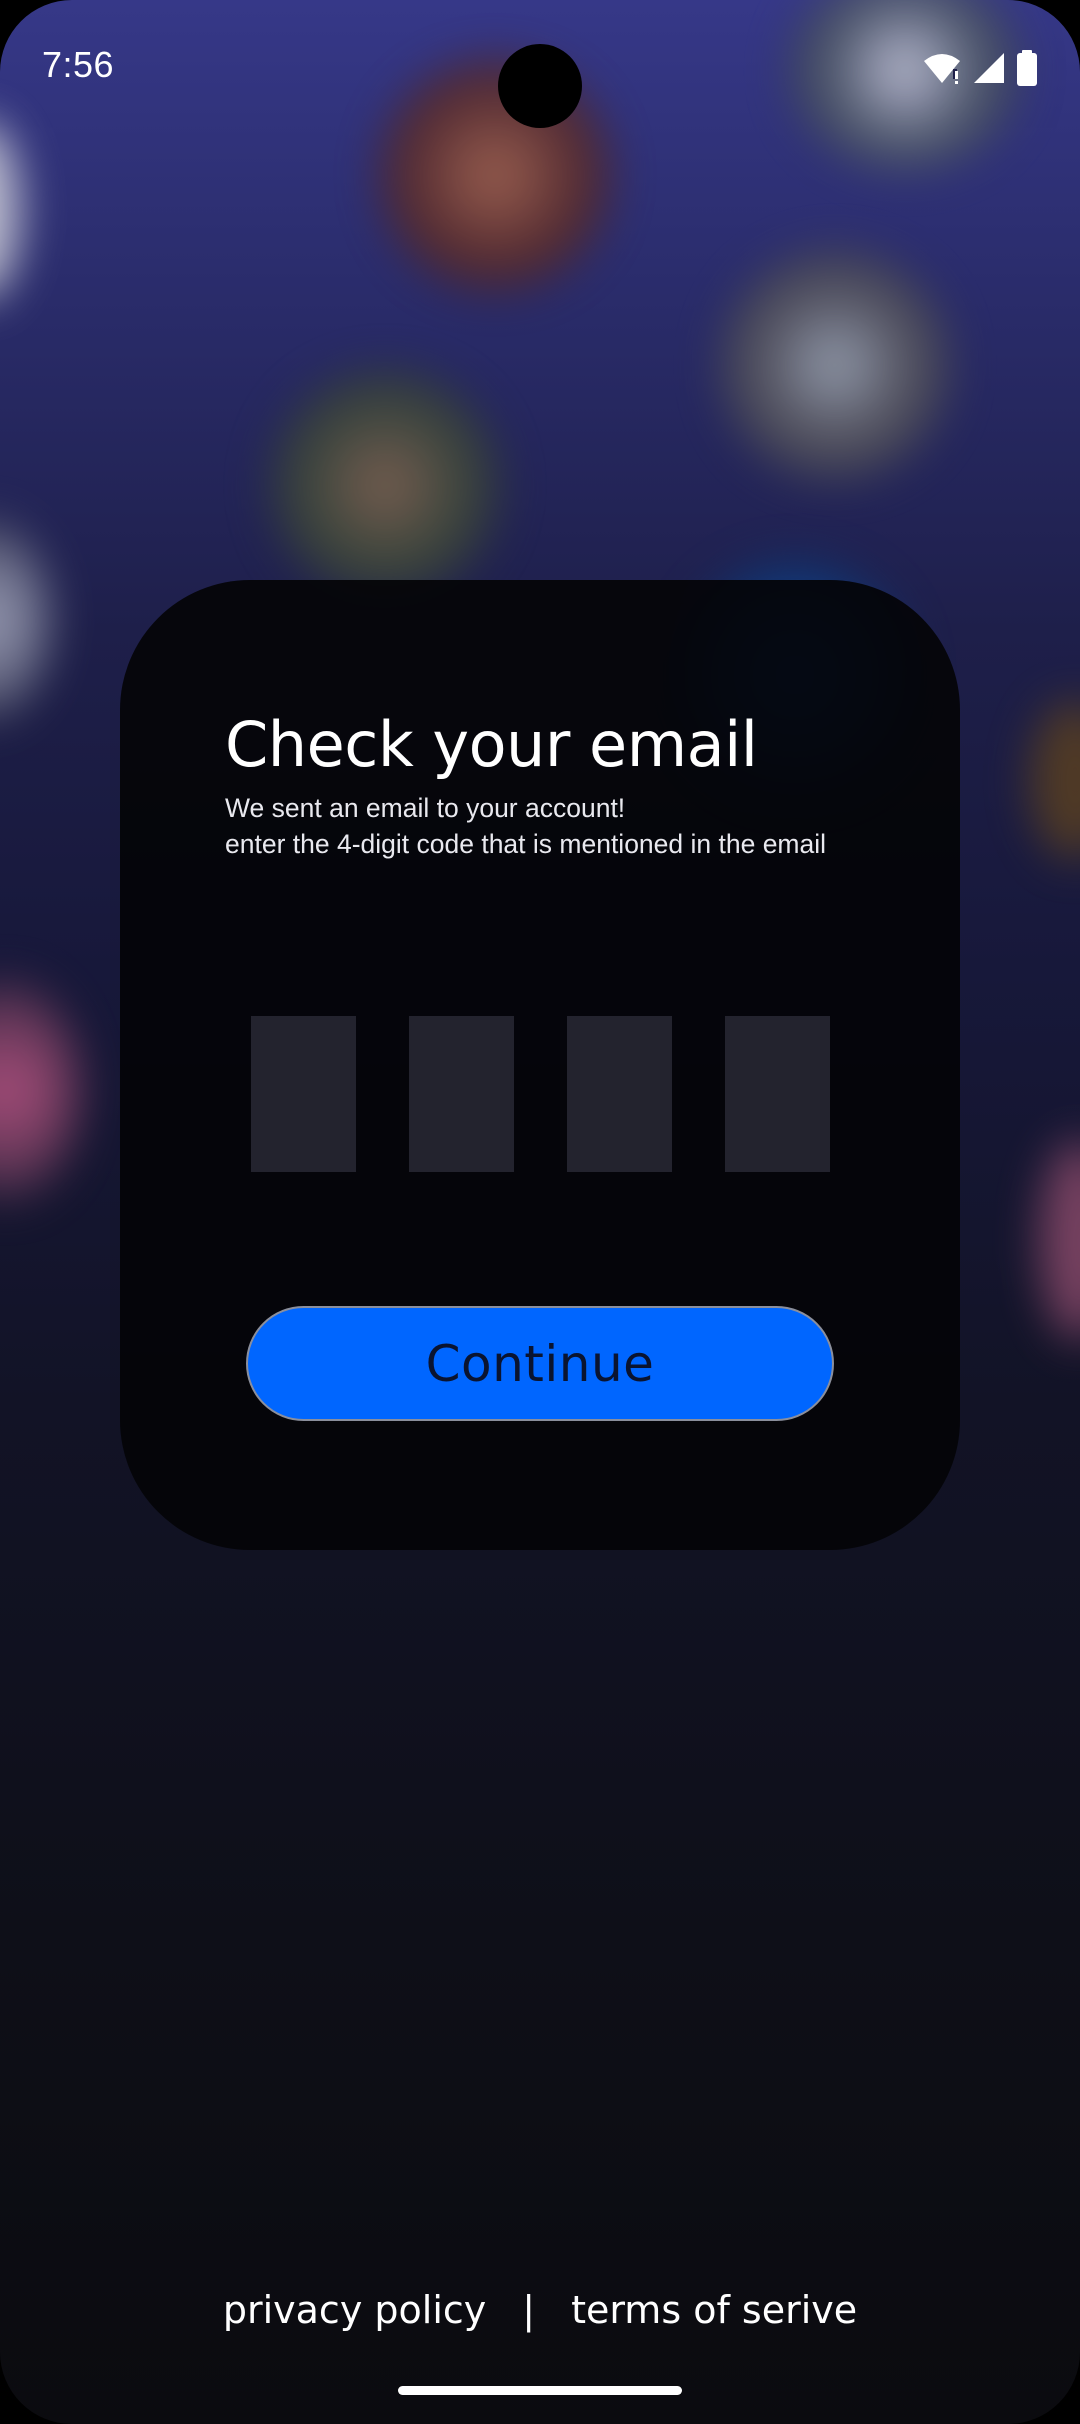  I want to click on page-title: Check your email, so click(491, 744).